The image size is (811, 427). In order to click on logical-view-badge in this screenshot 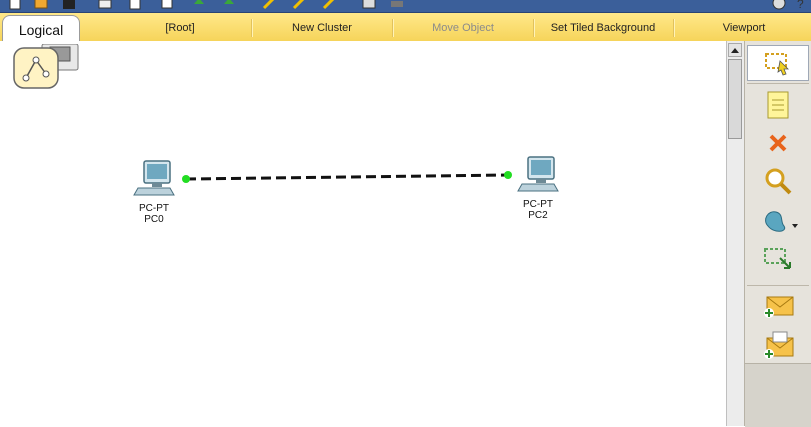, I will do `click(45, 67)`.